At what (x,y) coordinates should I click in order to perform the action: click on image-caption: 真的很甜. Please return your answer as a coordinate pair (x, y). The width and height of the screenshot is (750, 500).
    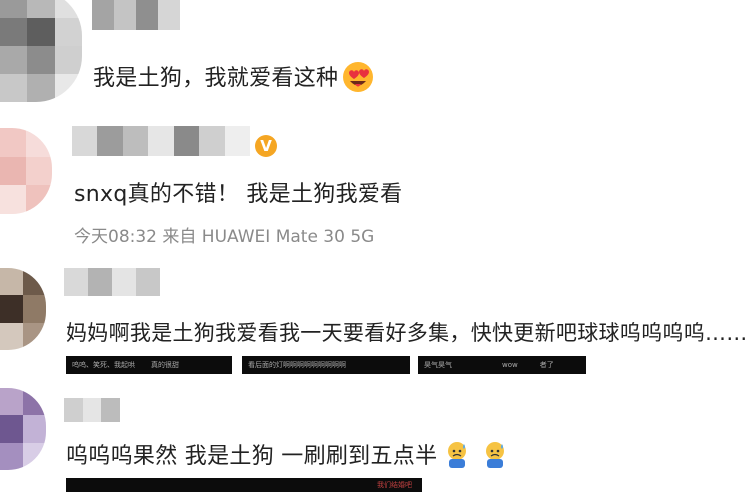
    Looking at the image, I should click on (165, 365).